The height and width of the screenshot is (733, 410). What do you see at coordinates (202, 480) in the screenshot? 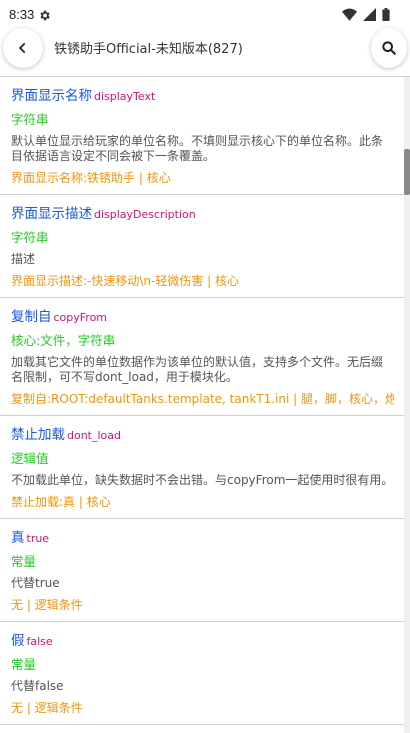
I see `item-description: 不加载此单位，缺失数据时不会出错。与copyFrom一起使用时很有用。` at bounding box center [202, 480].